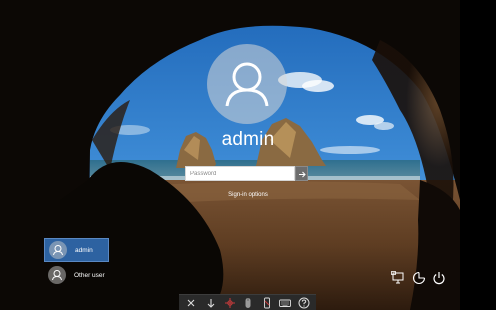 Image resolution: width=496 pixels, height=310 pixels. Describe the element at coordinates (248, 195) in the screenshot. I see `signin-options-link: Sign-in options` at that location.